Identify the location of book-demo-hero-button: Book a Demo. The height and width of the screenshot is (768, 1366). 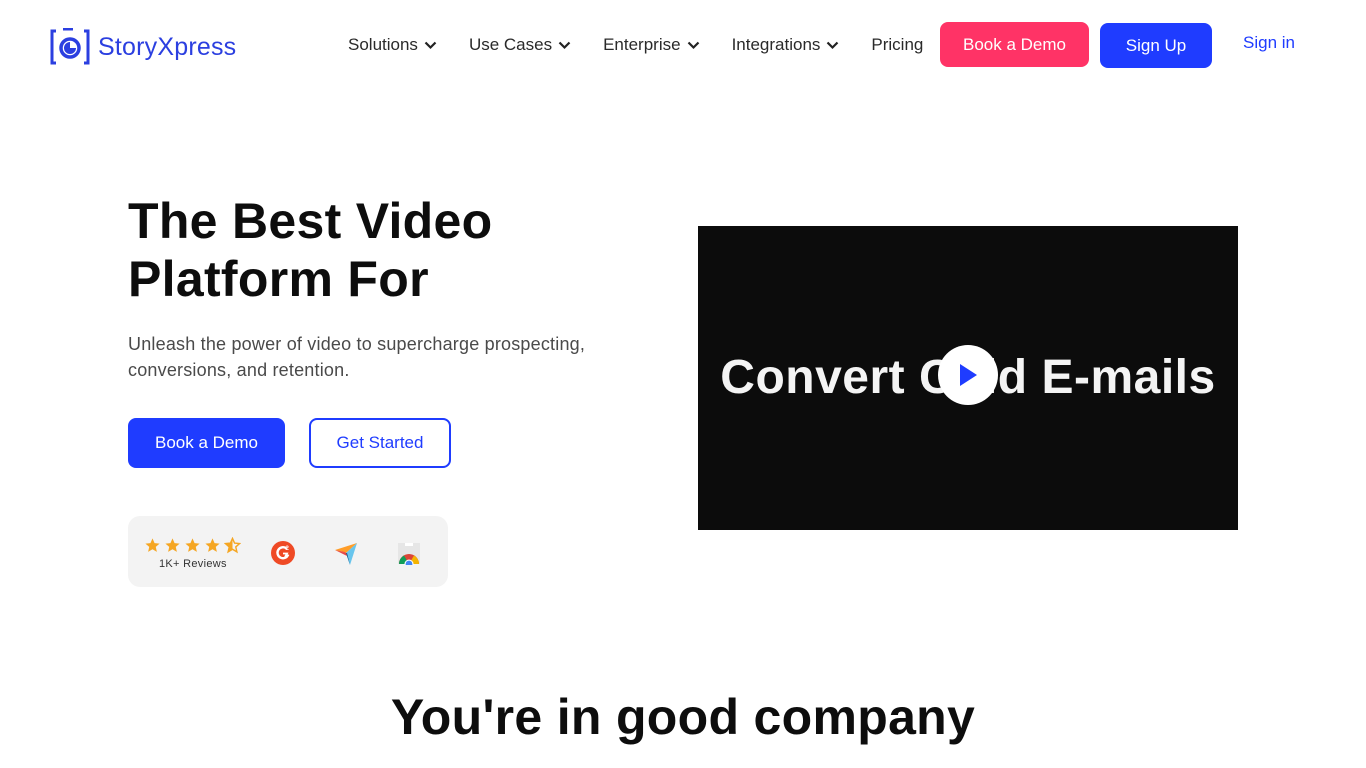
(206, 443).